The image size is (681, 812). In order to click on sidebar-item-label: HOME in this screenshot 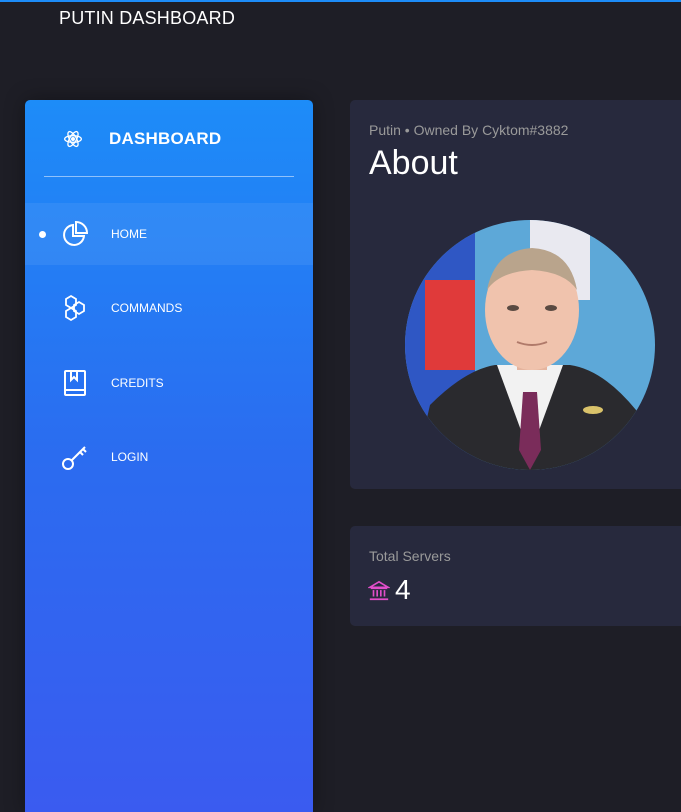, I will do `click(129, 234)`.